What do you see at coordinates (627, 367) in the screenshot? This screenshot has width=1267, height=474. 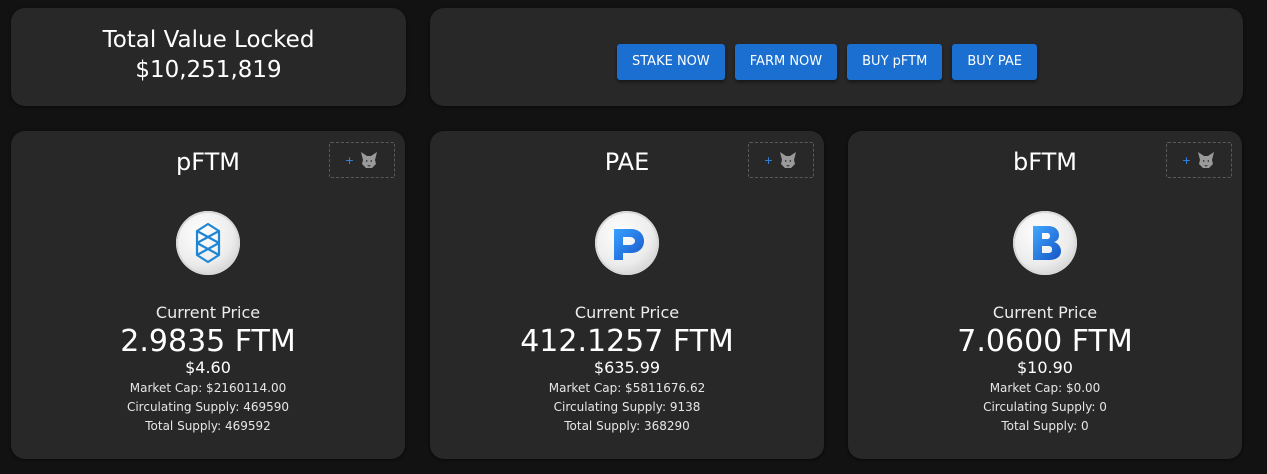 I see `price-usd: $635.99` at bounding box center [627, 367].